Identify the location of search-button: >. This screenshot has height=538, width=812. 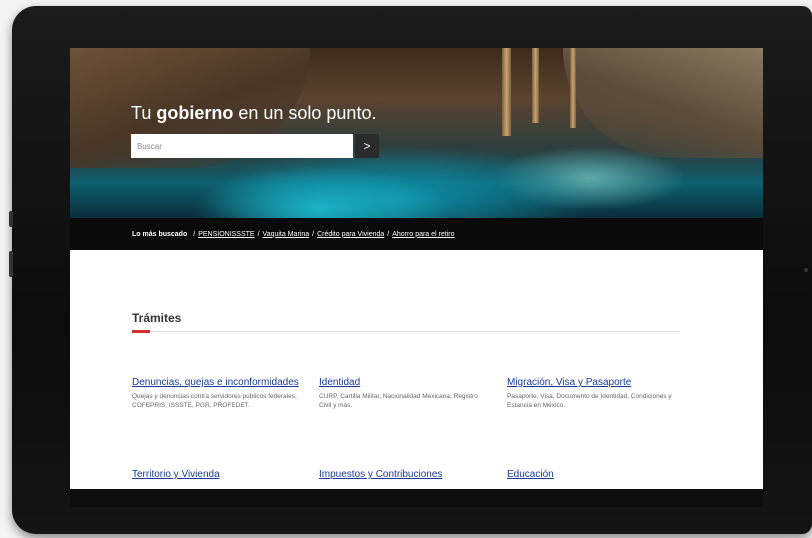
(367, 146).